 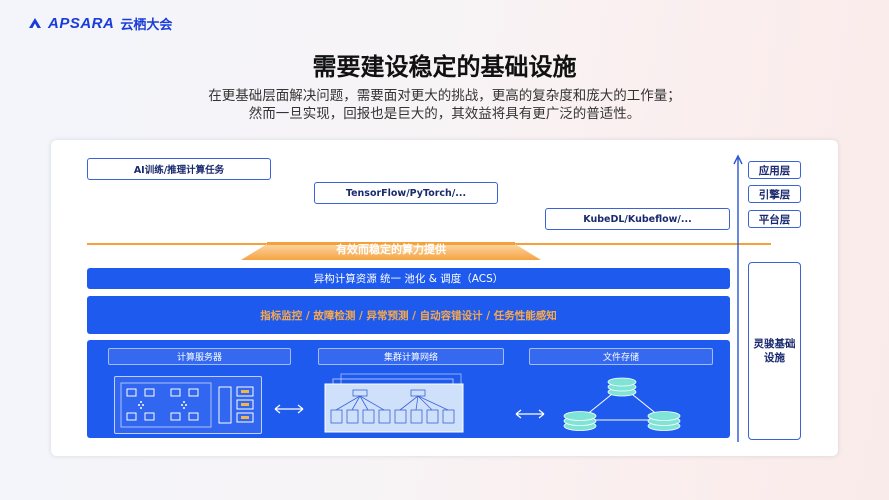 I want to click on page-title: 需要建设稳定的基础设施, so click(x=444, y=67).